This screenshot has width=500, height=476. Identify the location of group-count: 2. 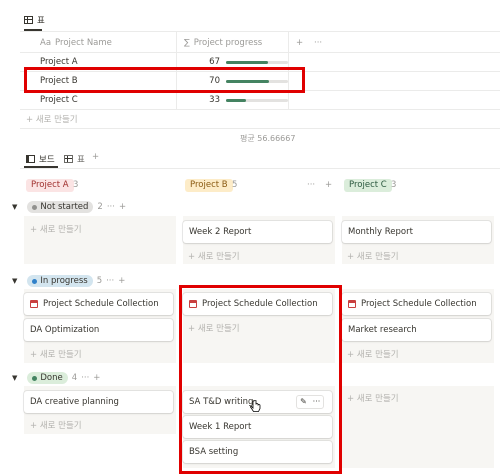
(100, 207).